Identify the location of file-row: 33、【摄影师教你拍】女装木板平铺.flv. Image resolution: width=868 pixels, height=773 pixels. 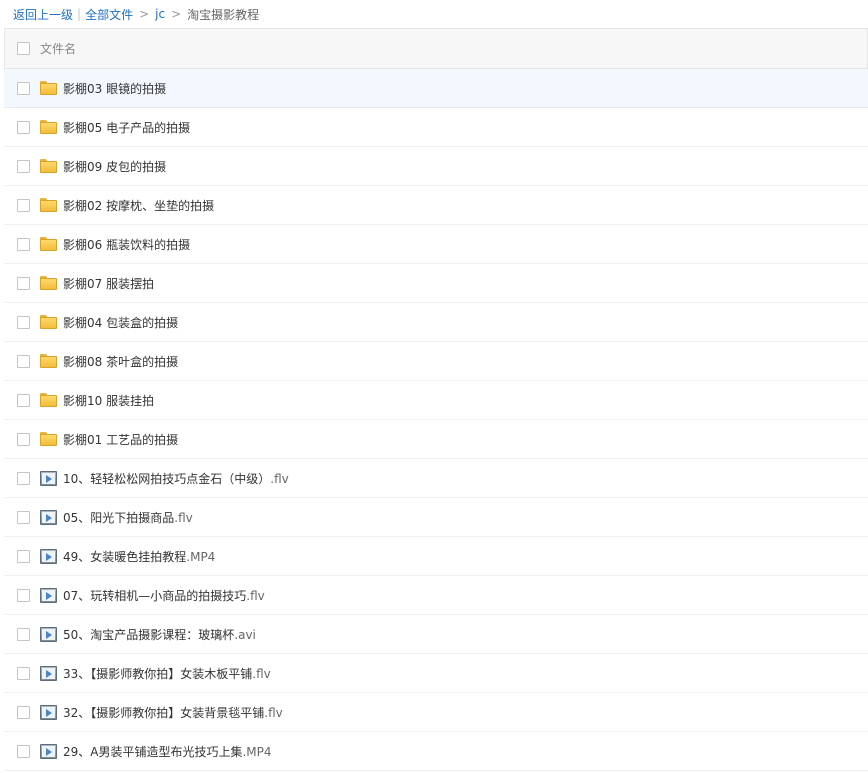
(436, 673).